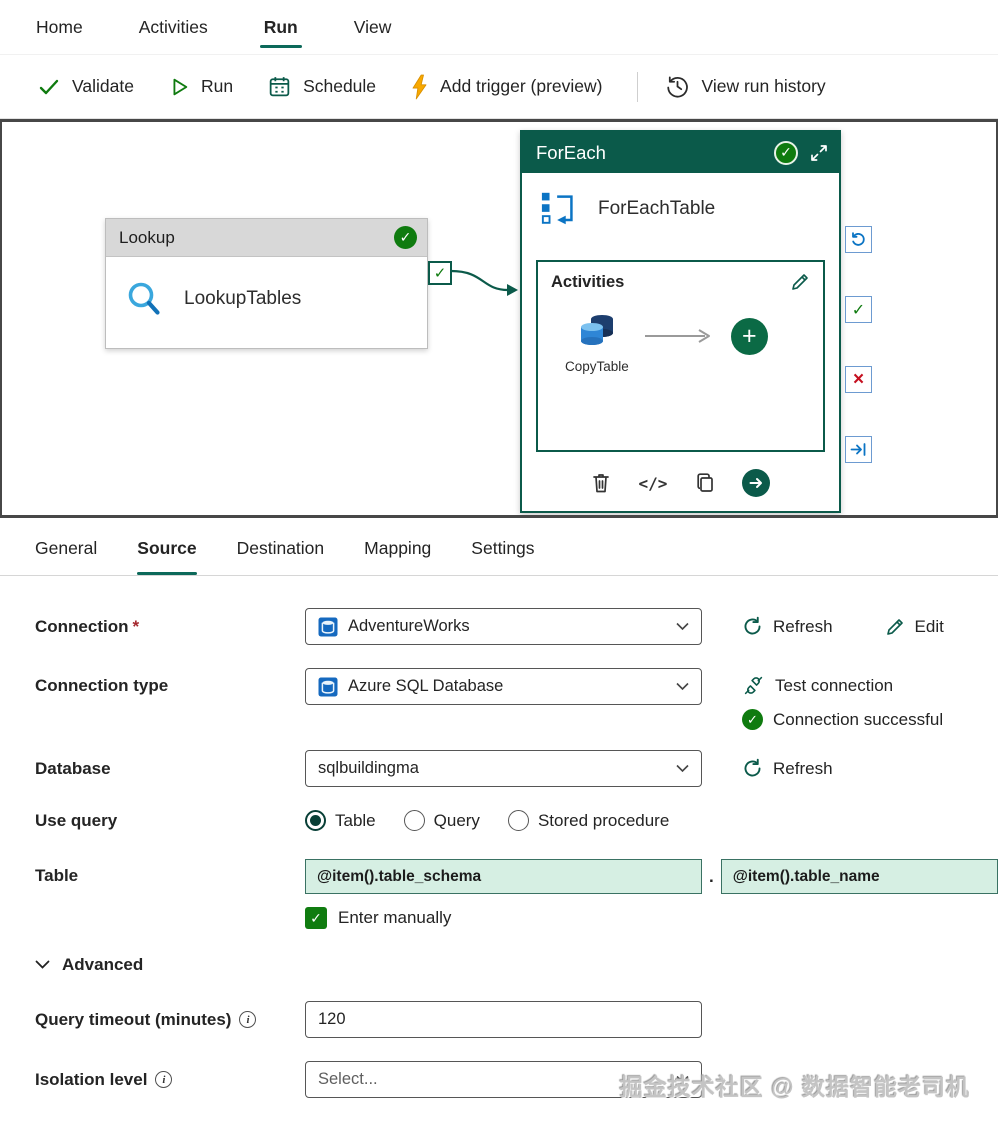  Describe the element at coordinates (755, 483) in the screenshot. I see `navigate-arrow-button` at that location.